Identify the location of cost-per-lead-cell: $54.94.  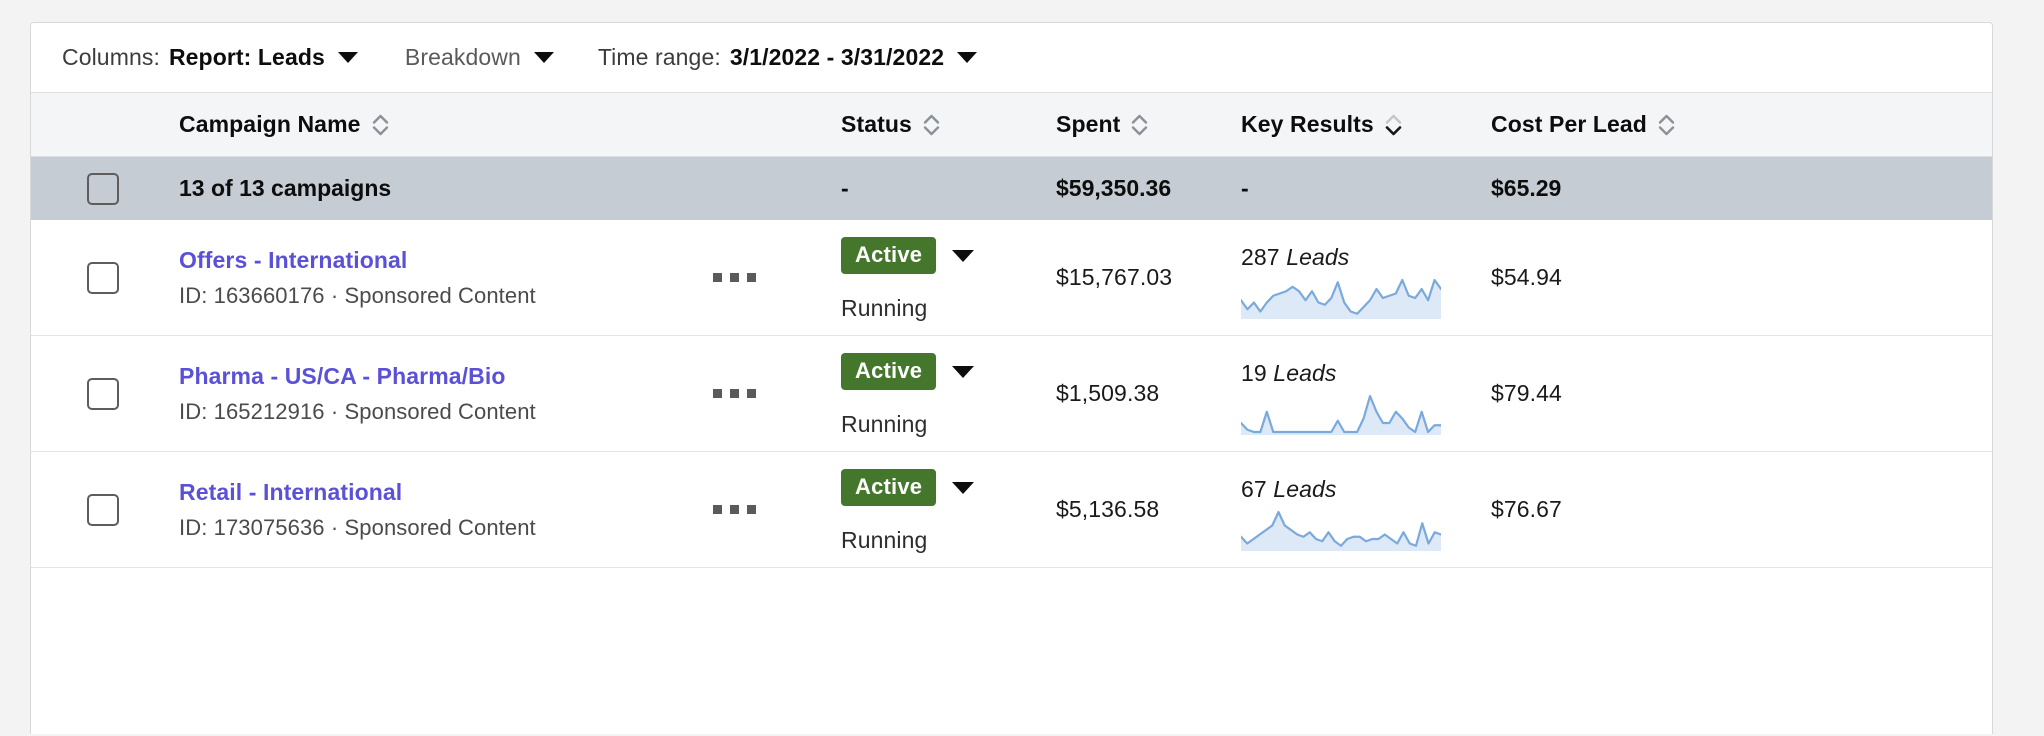
(1526, 277).